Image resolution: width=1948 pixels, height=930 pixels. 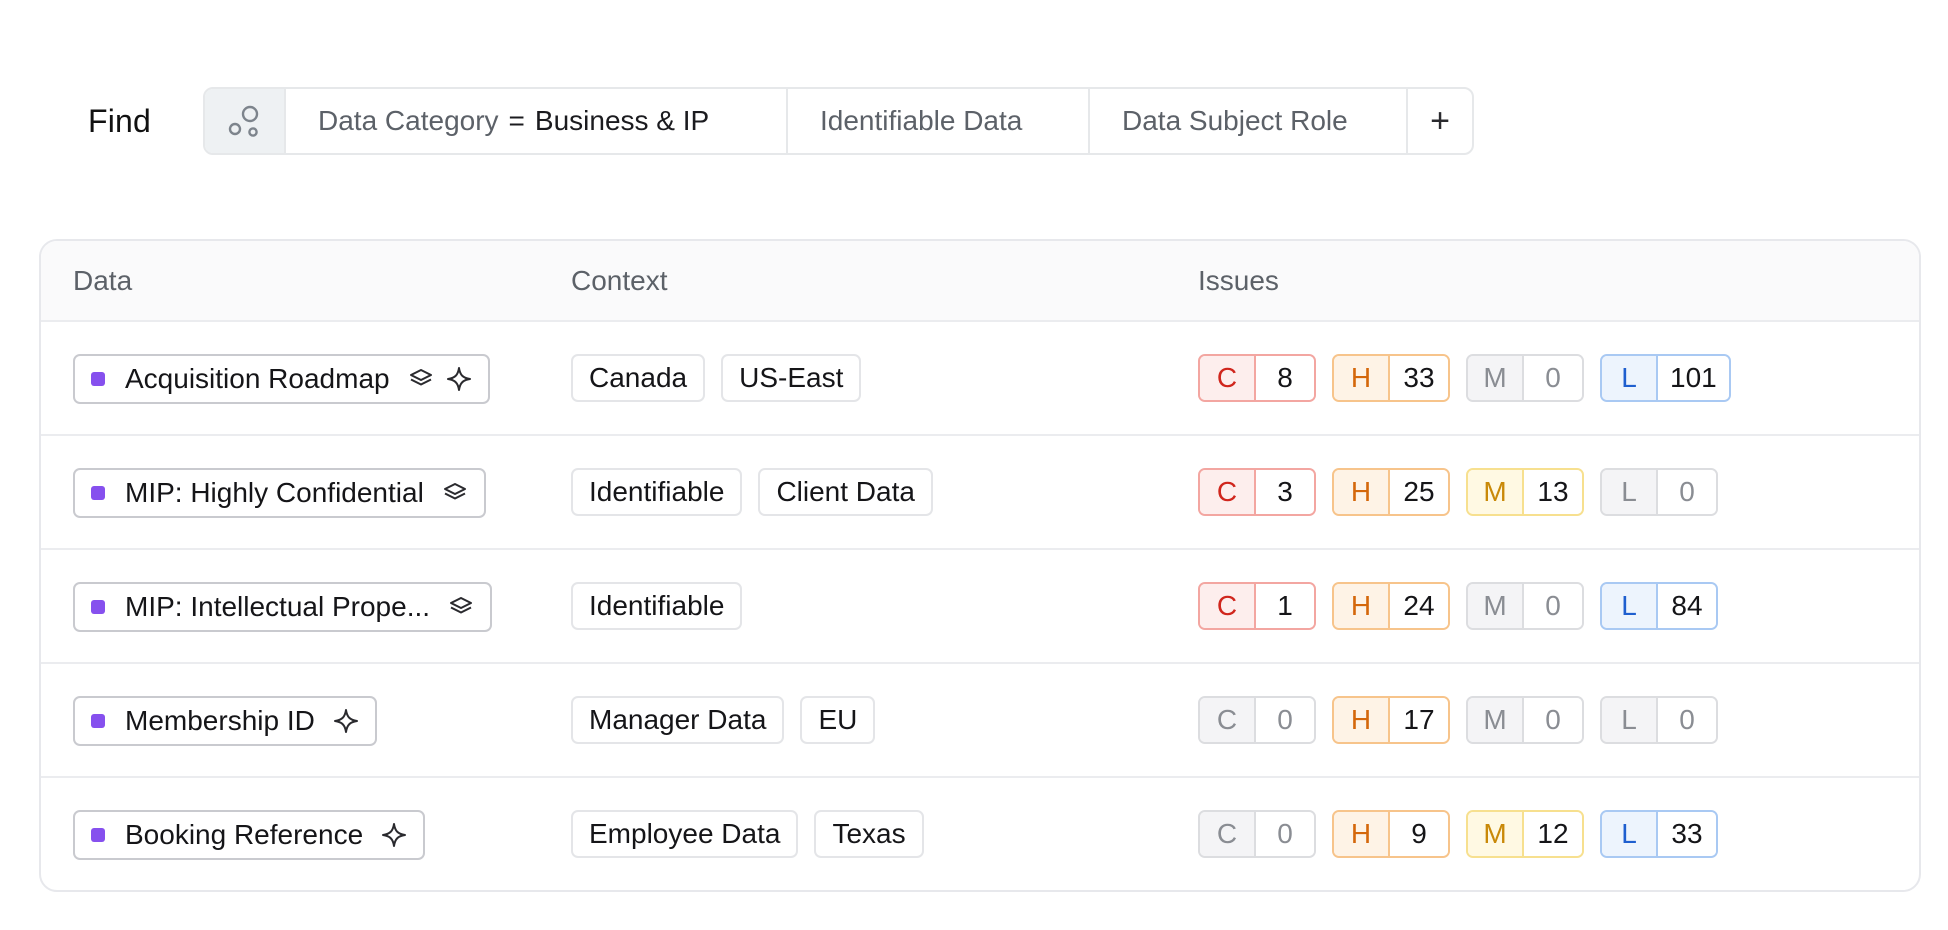 I want to click on issue-badge-c: C 3, so click(x=1257, y=492).